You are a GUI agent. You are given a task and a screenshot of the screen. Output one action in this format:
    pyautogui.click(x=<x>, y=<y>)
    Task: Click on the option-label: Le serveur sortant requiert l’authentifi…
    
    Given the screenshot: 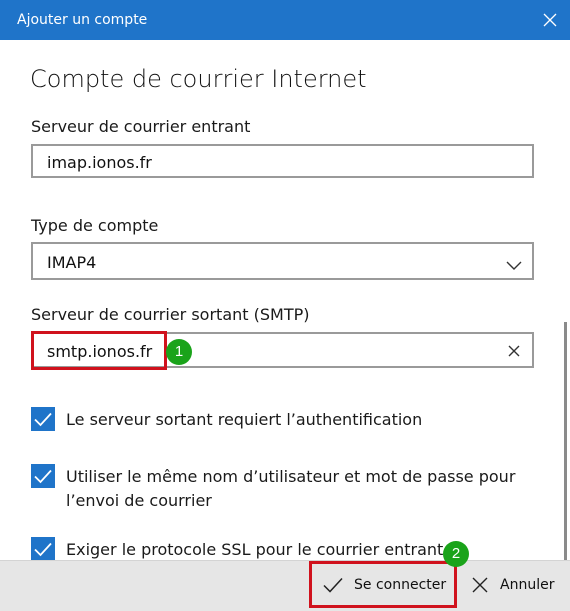 What is the action you would take?
    pyautogui.click(x=244, y=419)
    